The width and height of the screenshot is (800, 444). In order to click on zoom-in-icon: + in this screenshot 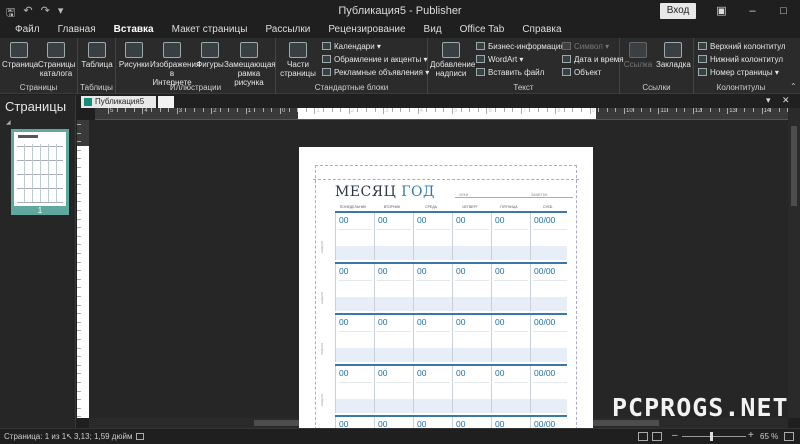, I will do `click(751, 435)`.